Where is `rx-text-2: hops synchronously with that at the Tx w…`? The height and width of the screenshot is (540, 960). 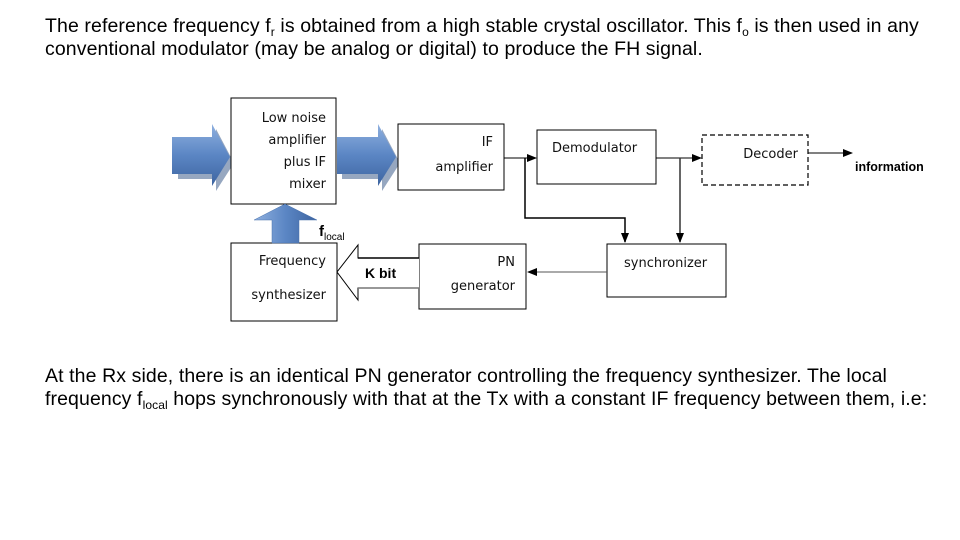 rx-text-2: hops synchronously with that at the Tx w… is located at coordinates (547, 399).